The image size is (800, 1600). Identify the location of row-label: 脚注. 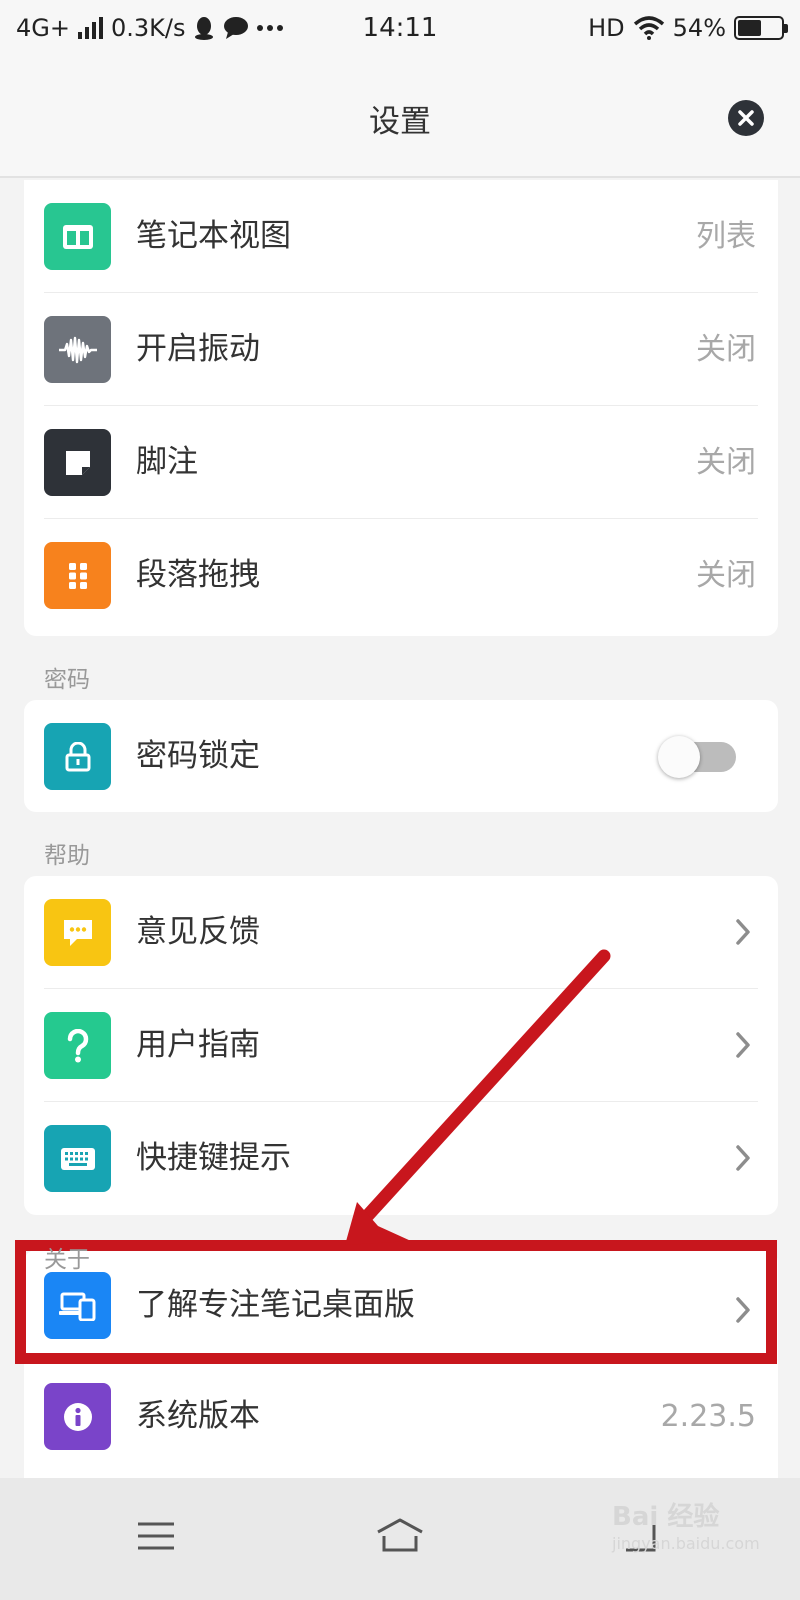
(167, 462).